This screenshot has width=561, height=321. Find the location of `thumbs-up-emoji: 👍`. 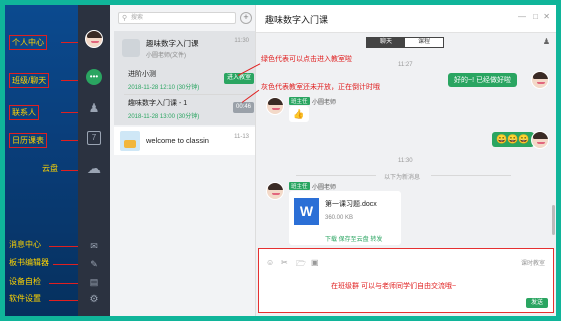

thumbs-up-emoji: 👍 is located at coordinates (299, 114).